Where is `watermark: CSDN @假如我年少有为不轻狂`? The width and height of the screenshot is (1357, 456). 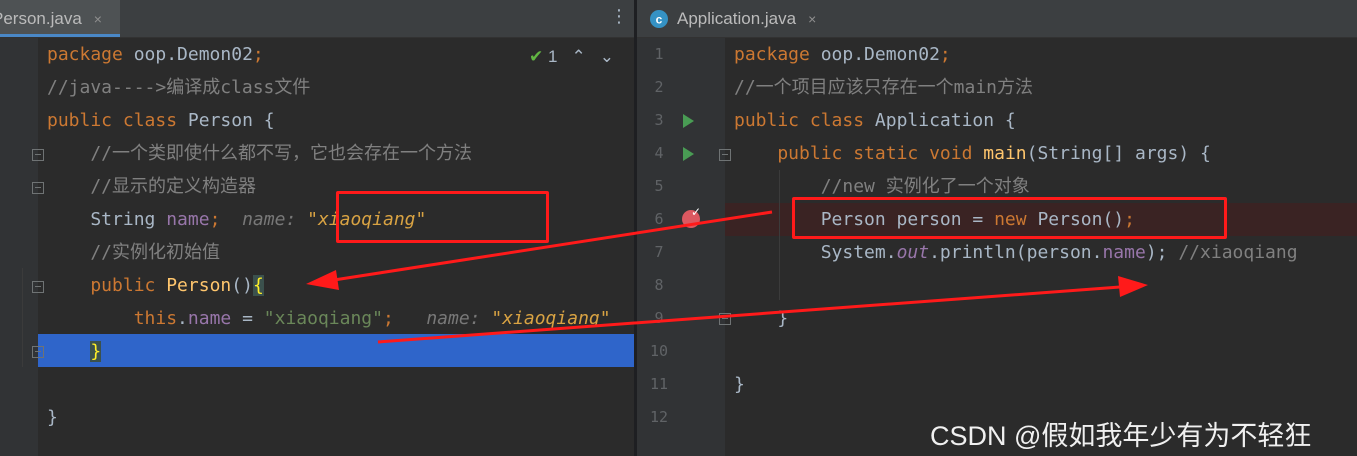
watermark: CSDN @假如我年少有为不轻狂 is located at coordinates (1121, 436).